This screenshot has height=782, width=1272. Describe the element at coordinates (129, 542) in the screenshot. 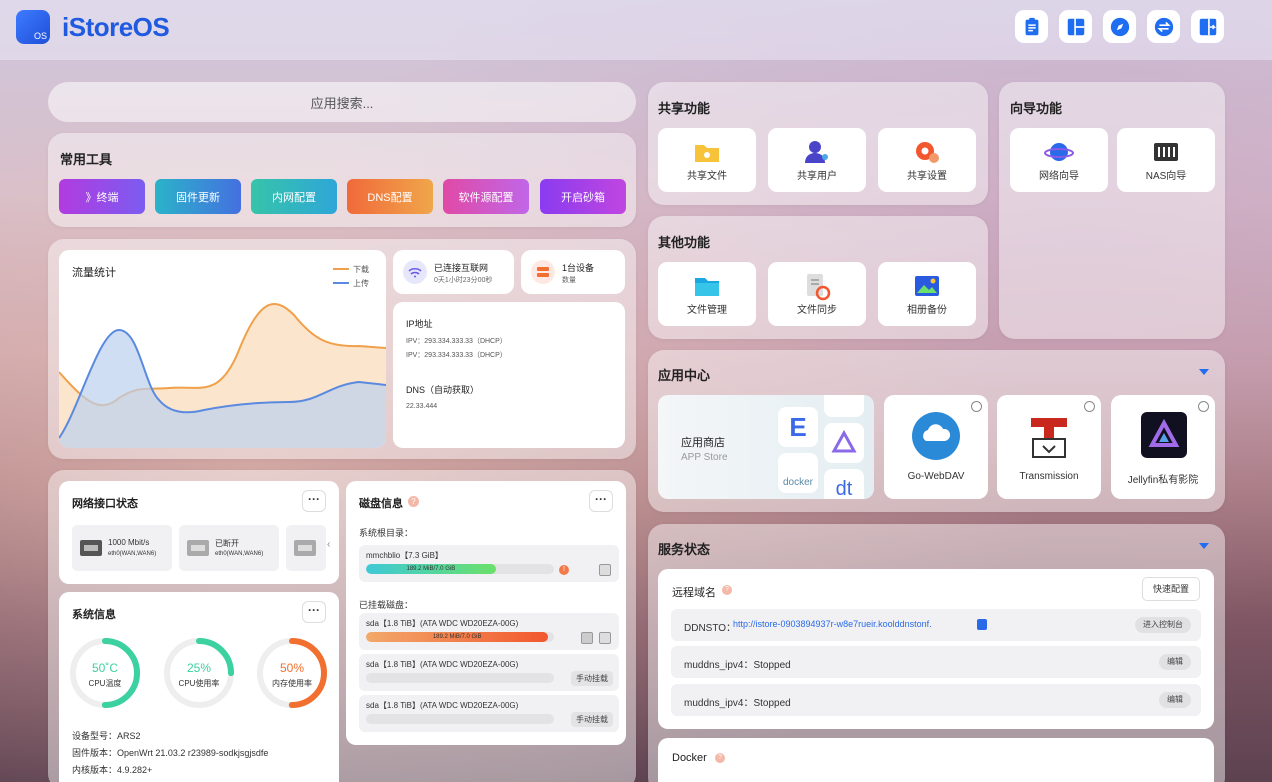

I see `port-speed: 1000 Mbit/s` at that location.